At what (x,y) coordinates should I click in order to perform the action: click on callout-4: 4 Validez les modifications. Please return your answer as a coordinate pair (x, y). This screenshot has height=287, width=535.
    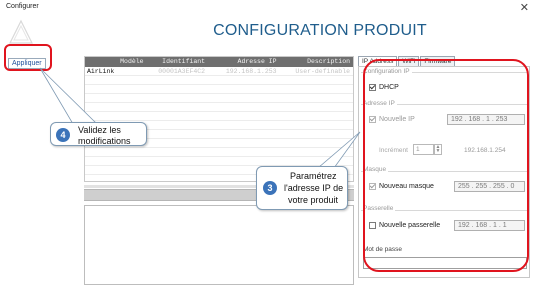
    Looking at the image, I should click on (98, 134).